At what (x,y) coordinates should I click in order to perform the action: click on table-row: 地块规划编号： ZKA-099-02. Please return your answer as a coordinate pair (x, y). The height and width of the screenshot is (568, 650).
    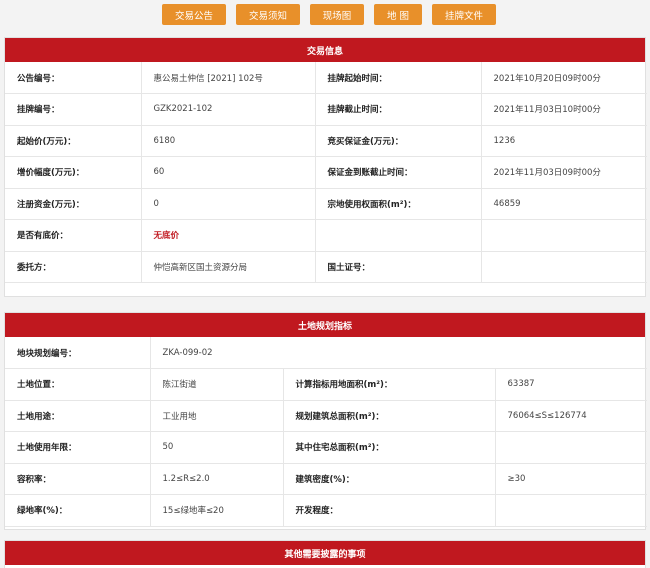
    Looking at the image, I should click on (326, 353).